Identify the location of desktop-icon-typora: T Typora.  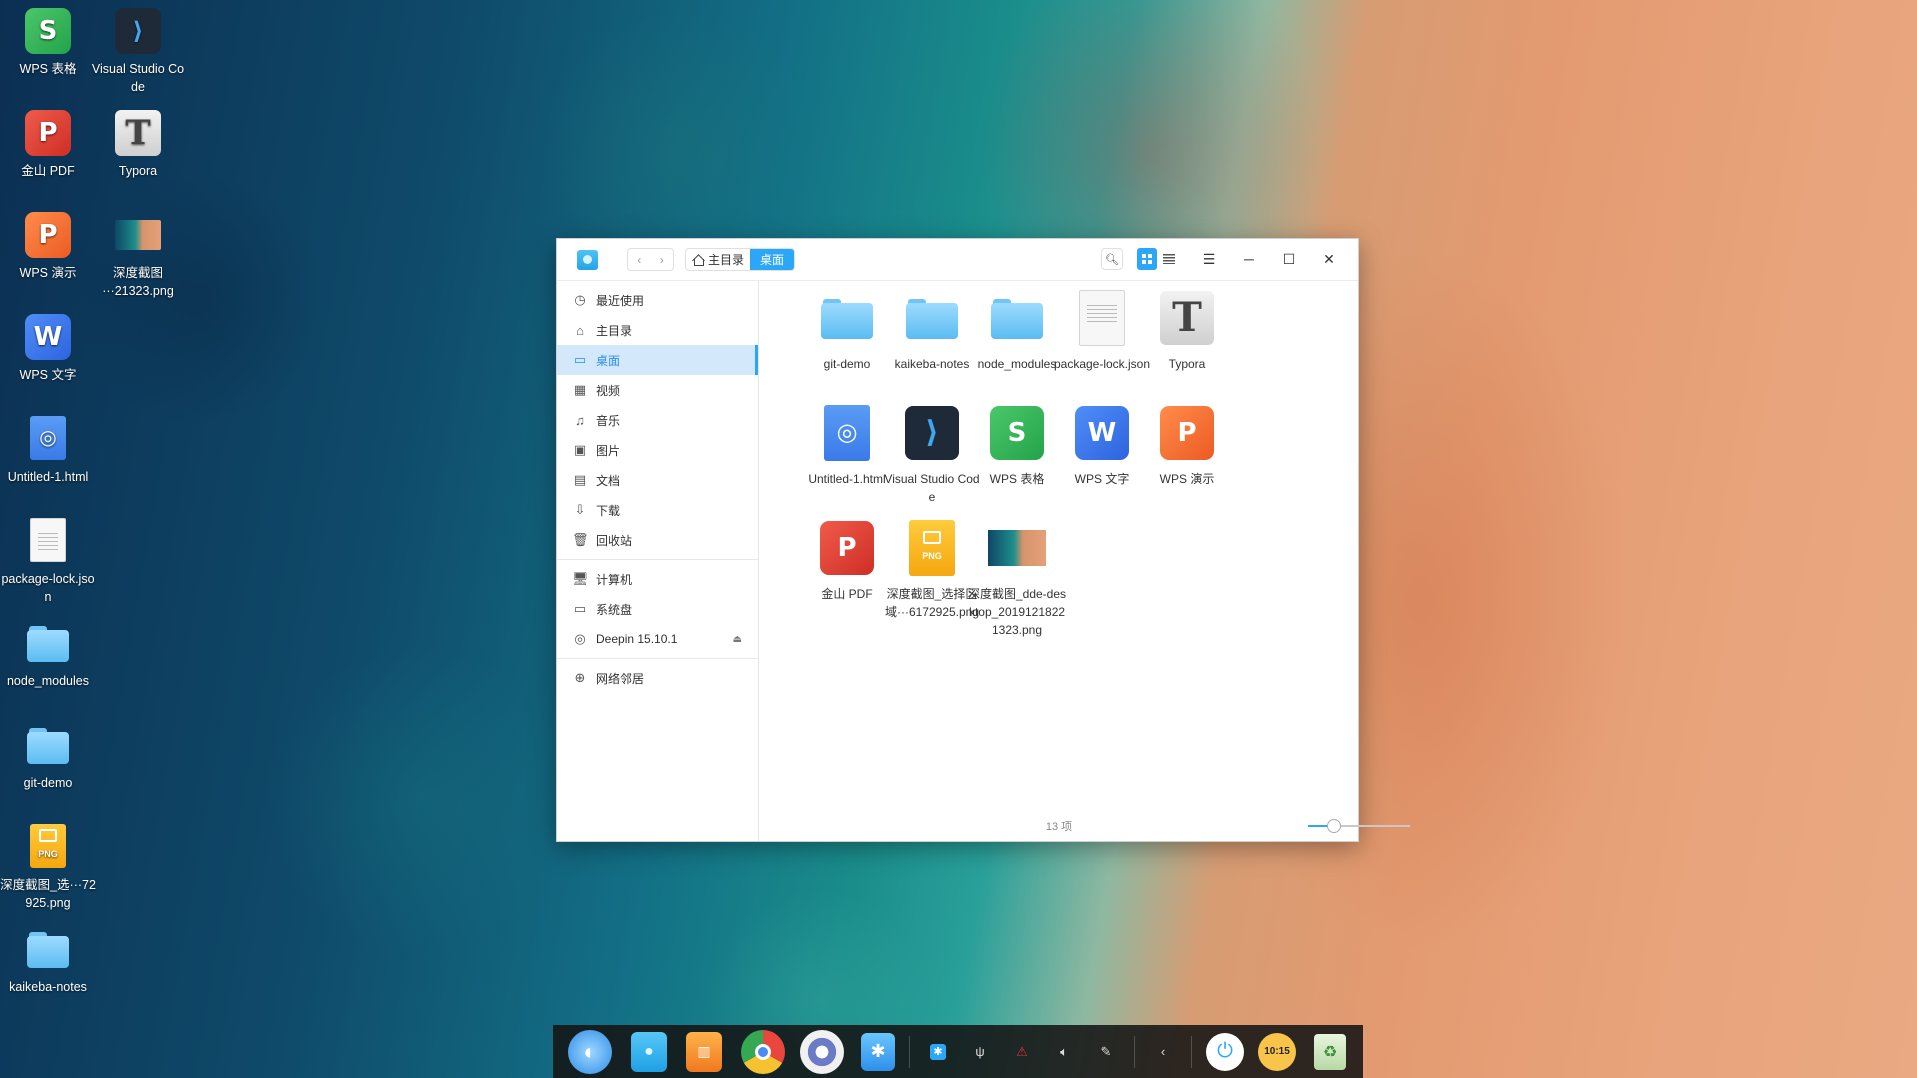
(138, 145).